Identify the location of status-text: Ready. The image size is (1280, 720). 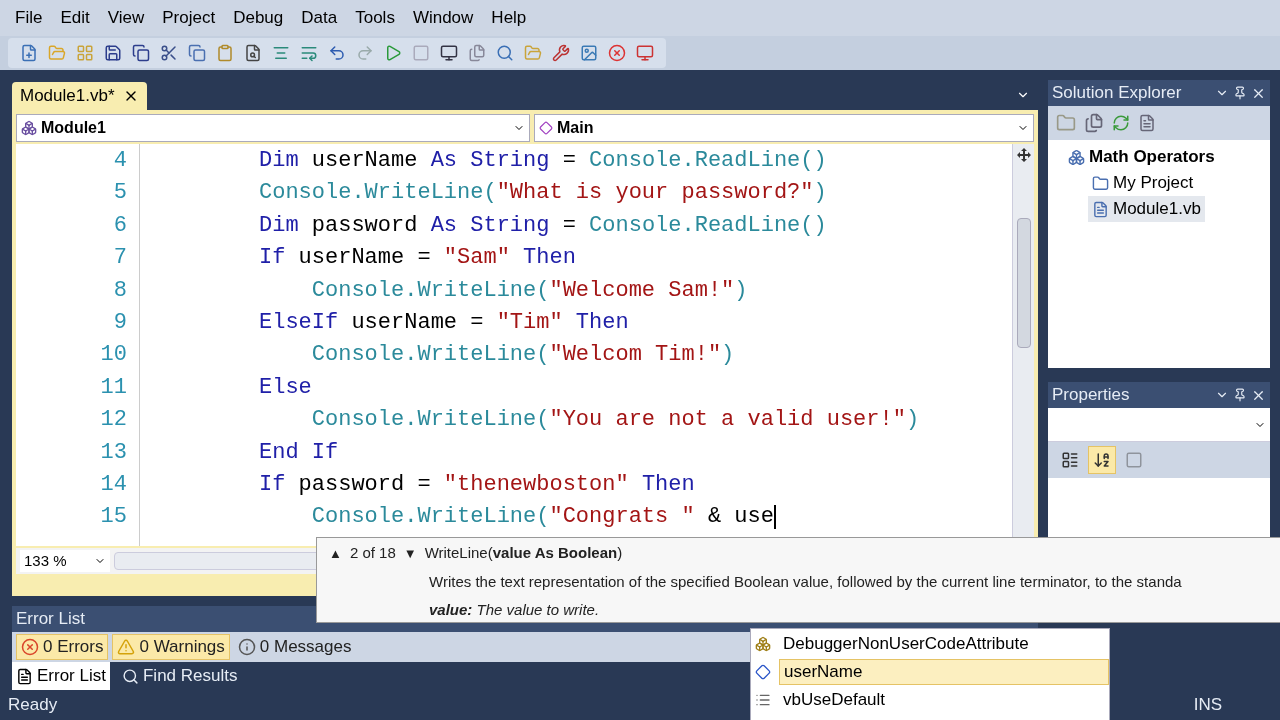
(33, 705).